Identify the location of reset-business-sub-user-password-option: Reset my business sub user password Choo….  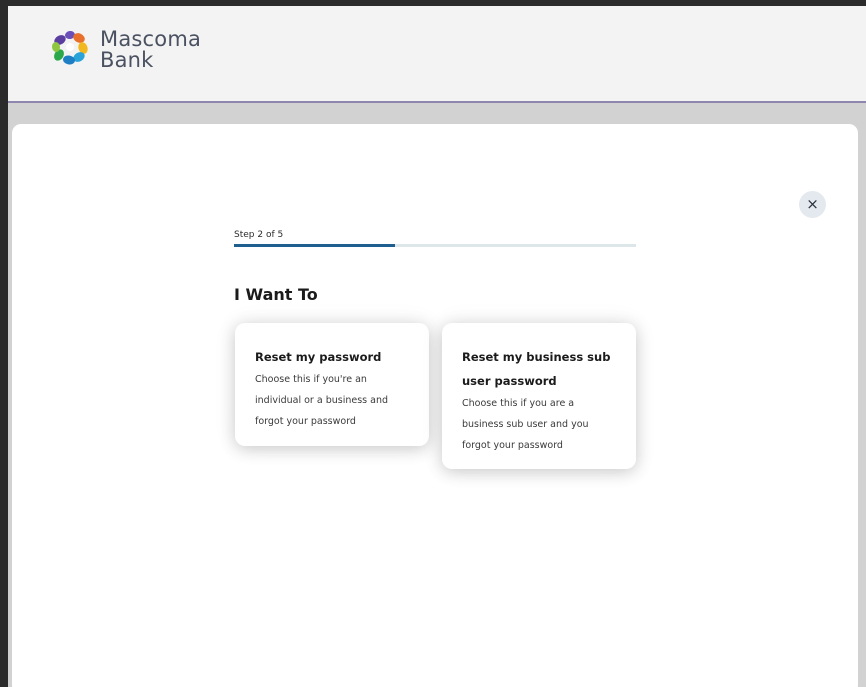
(539, 396).